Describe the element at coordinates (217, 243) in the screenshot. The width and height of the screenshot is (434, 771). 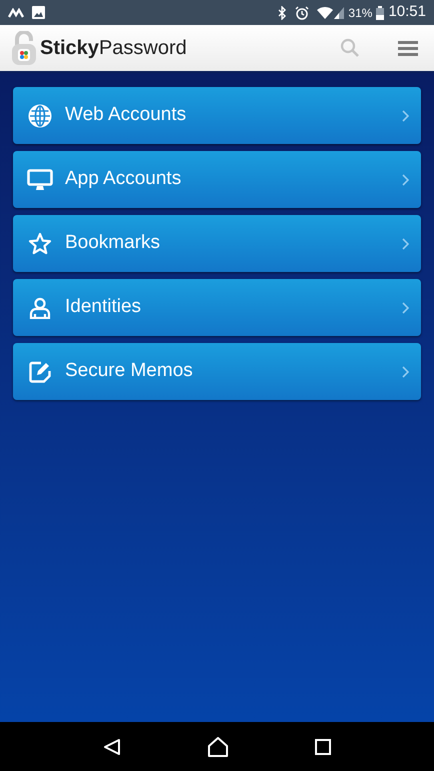
I see `menu-item: Bookmarks` at that location.